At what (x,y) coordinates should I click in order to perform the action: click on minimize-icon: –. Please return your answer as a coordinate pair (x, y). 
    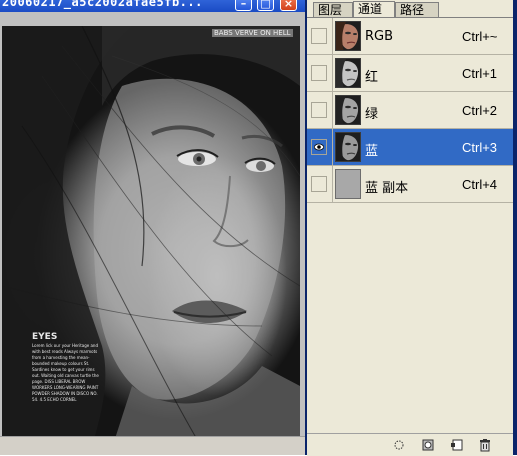
    Looking at the image, I should click on (243, 5).